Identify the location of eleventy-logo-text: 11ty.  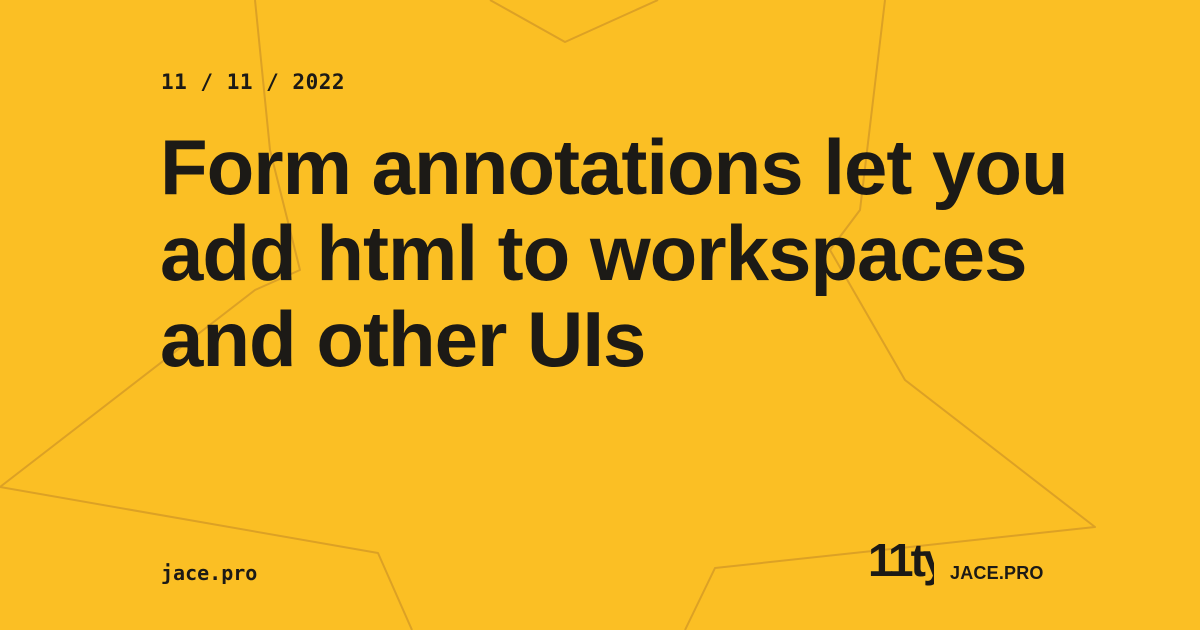
(901, 560).